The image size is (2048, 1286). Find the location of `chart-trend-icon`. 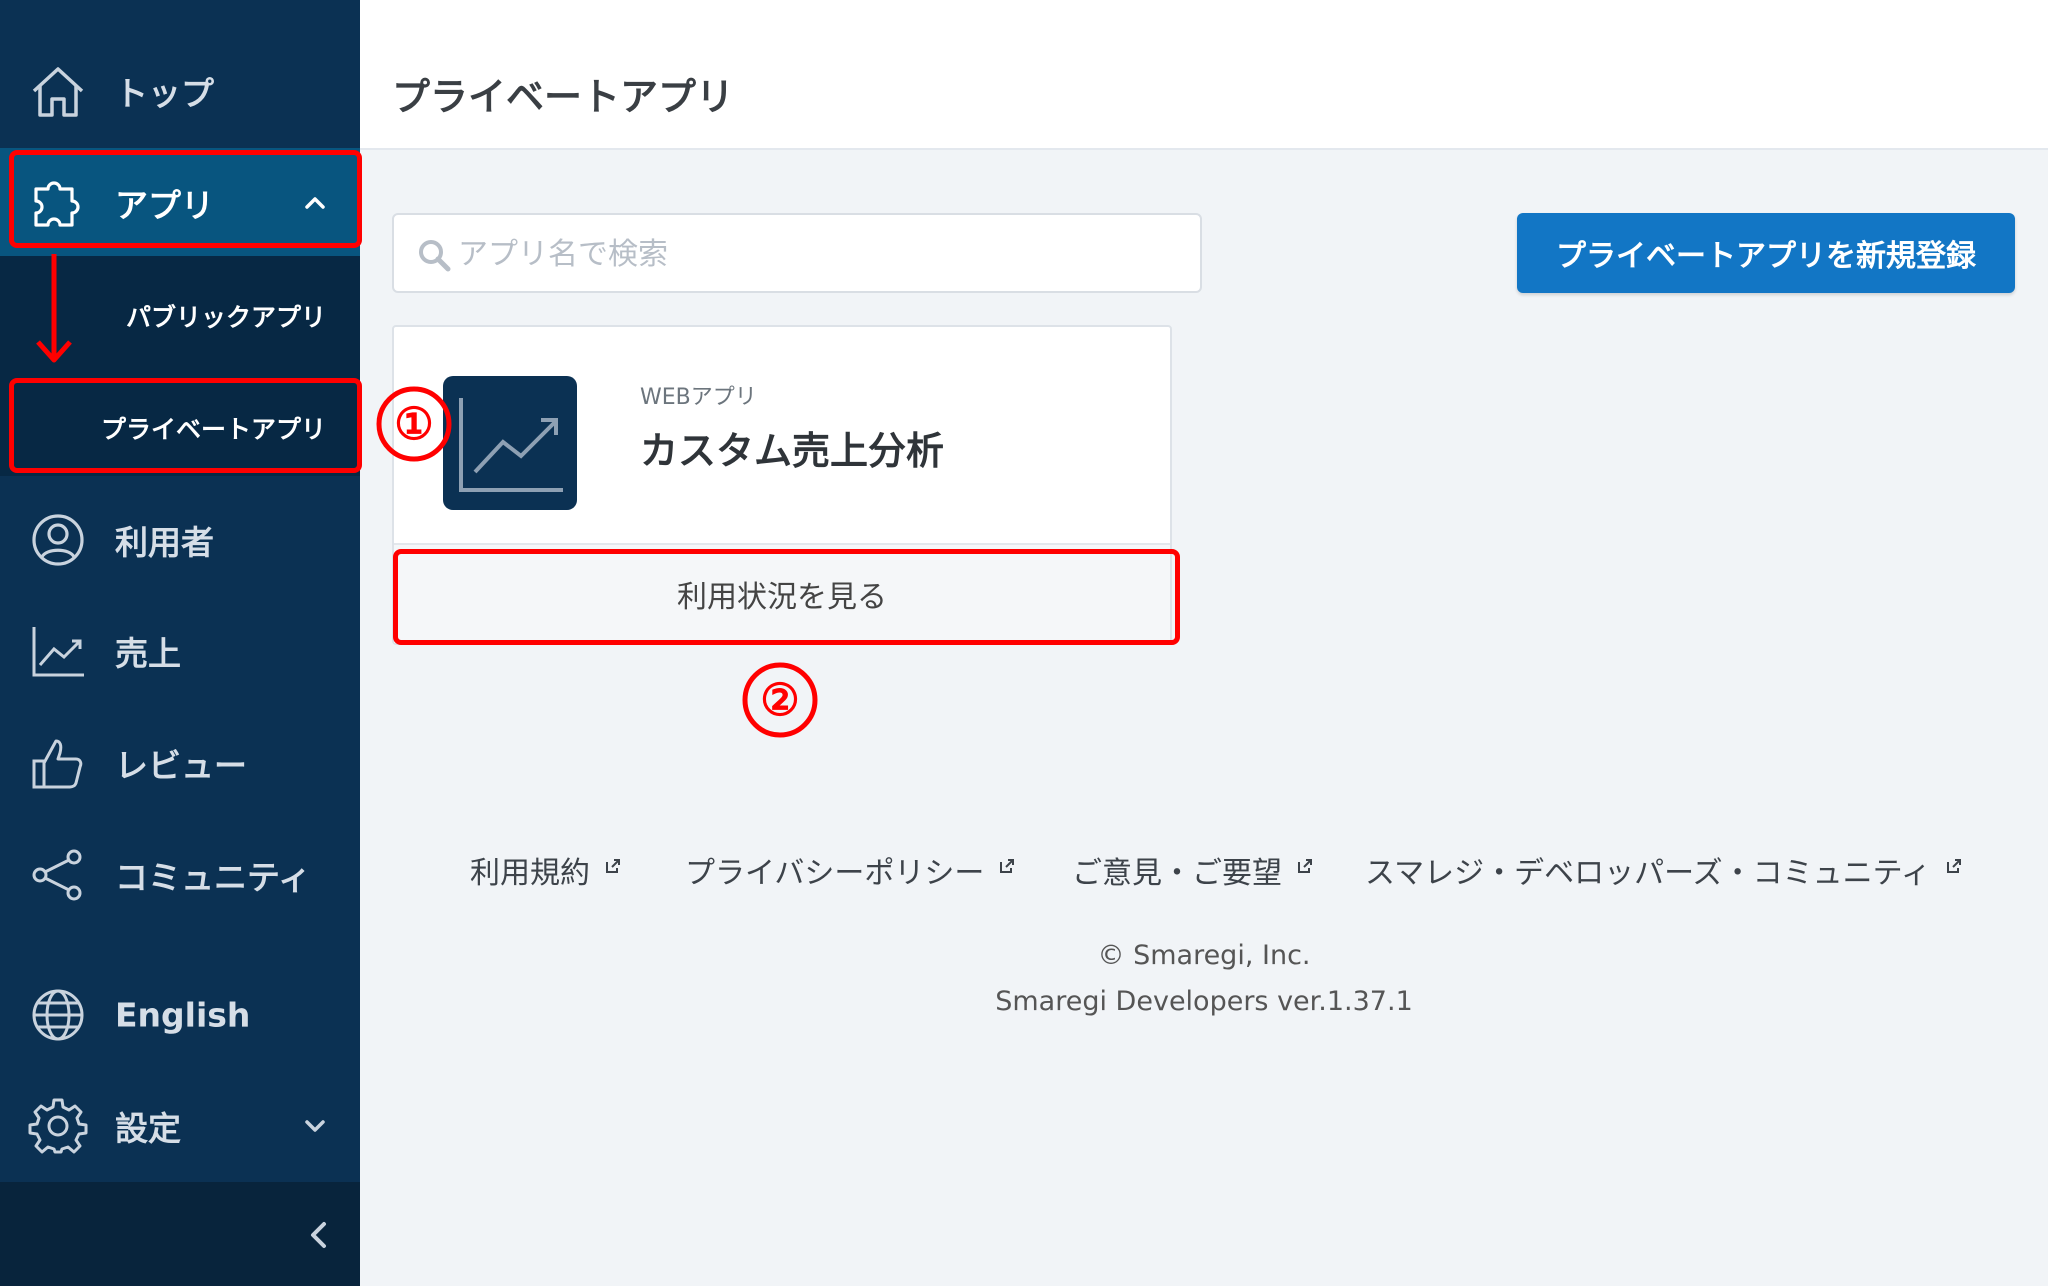

chart-trend-icon is located at coordinates (511, 445).